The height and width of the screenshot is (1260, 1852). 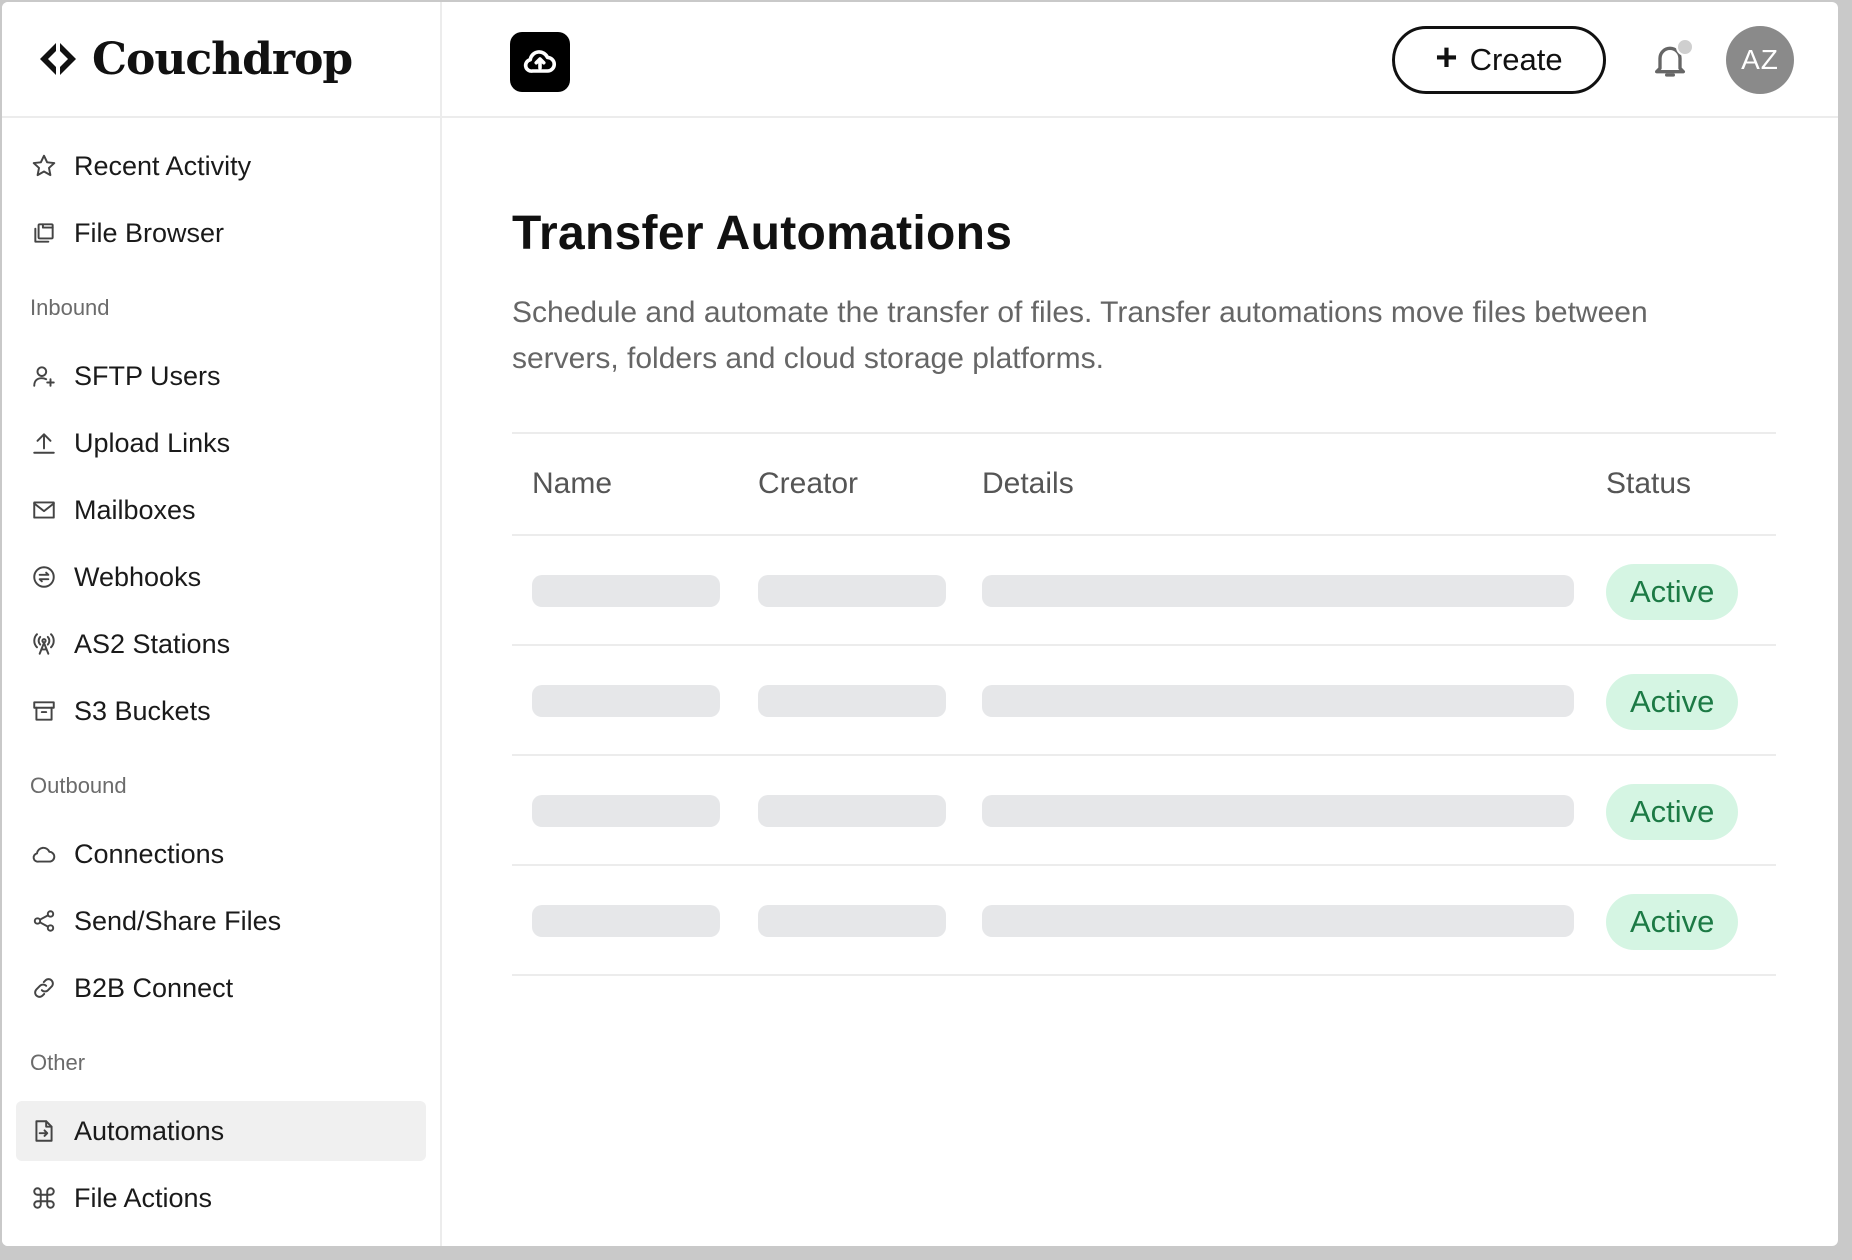 What do you see at coordinates (221, 711) in the screenshot?
I see `sidebar-item-s3-buckets: S3 Buckets` at bounding box center [221, 711].